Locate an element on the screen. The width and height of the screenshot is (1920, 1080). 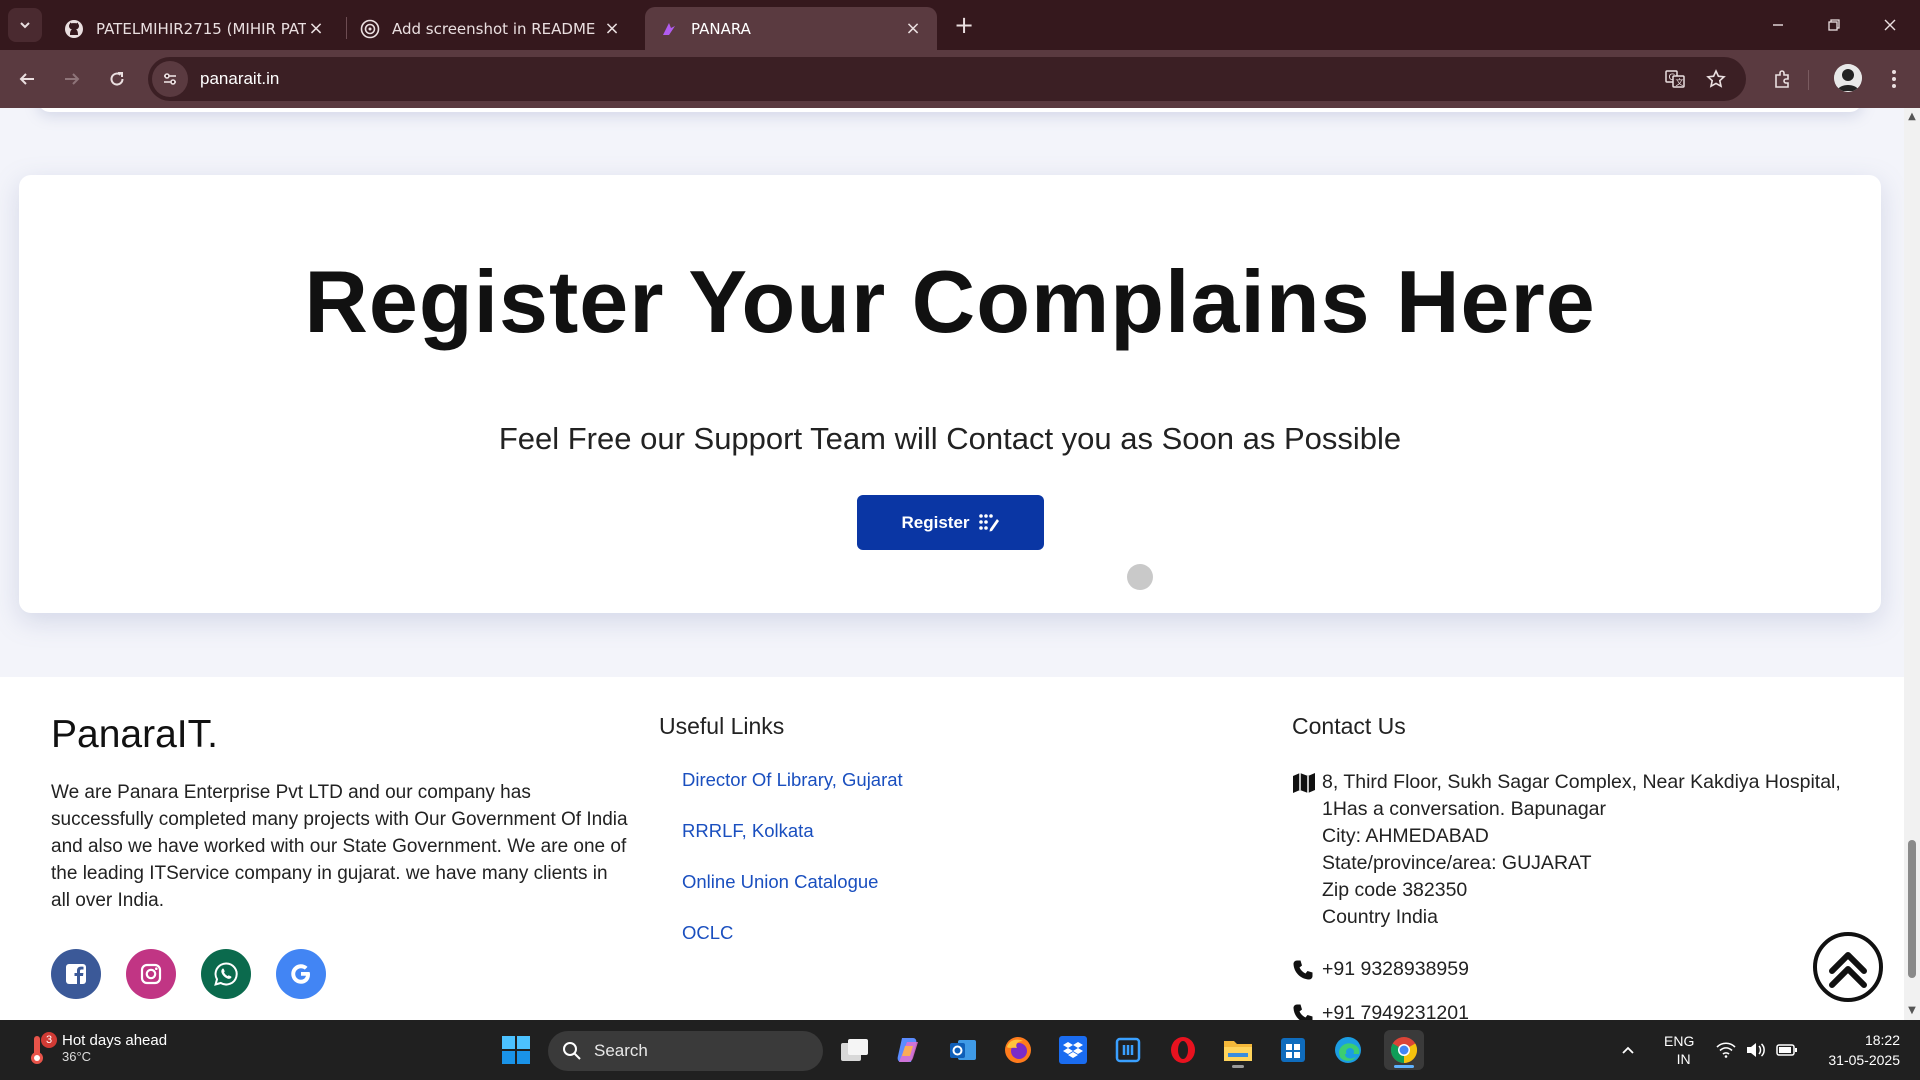
vs-code-app is located at coordinates (1128, 1050).